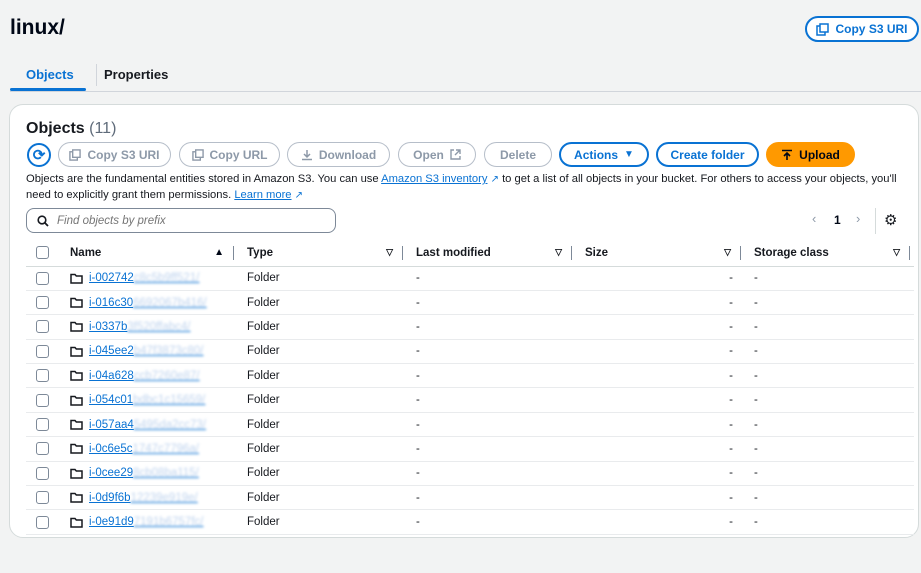 Image resolution: width=921 pixels, height=573 pixels. Describe the element at coordinates (470, 303) in the screenshot. I see `table-row: i-016c306692067b416/Folder - - -` at that location.